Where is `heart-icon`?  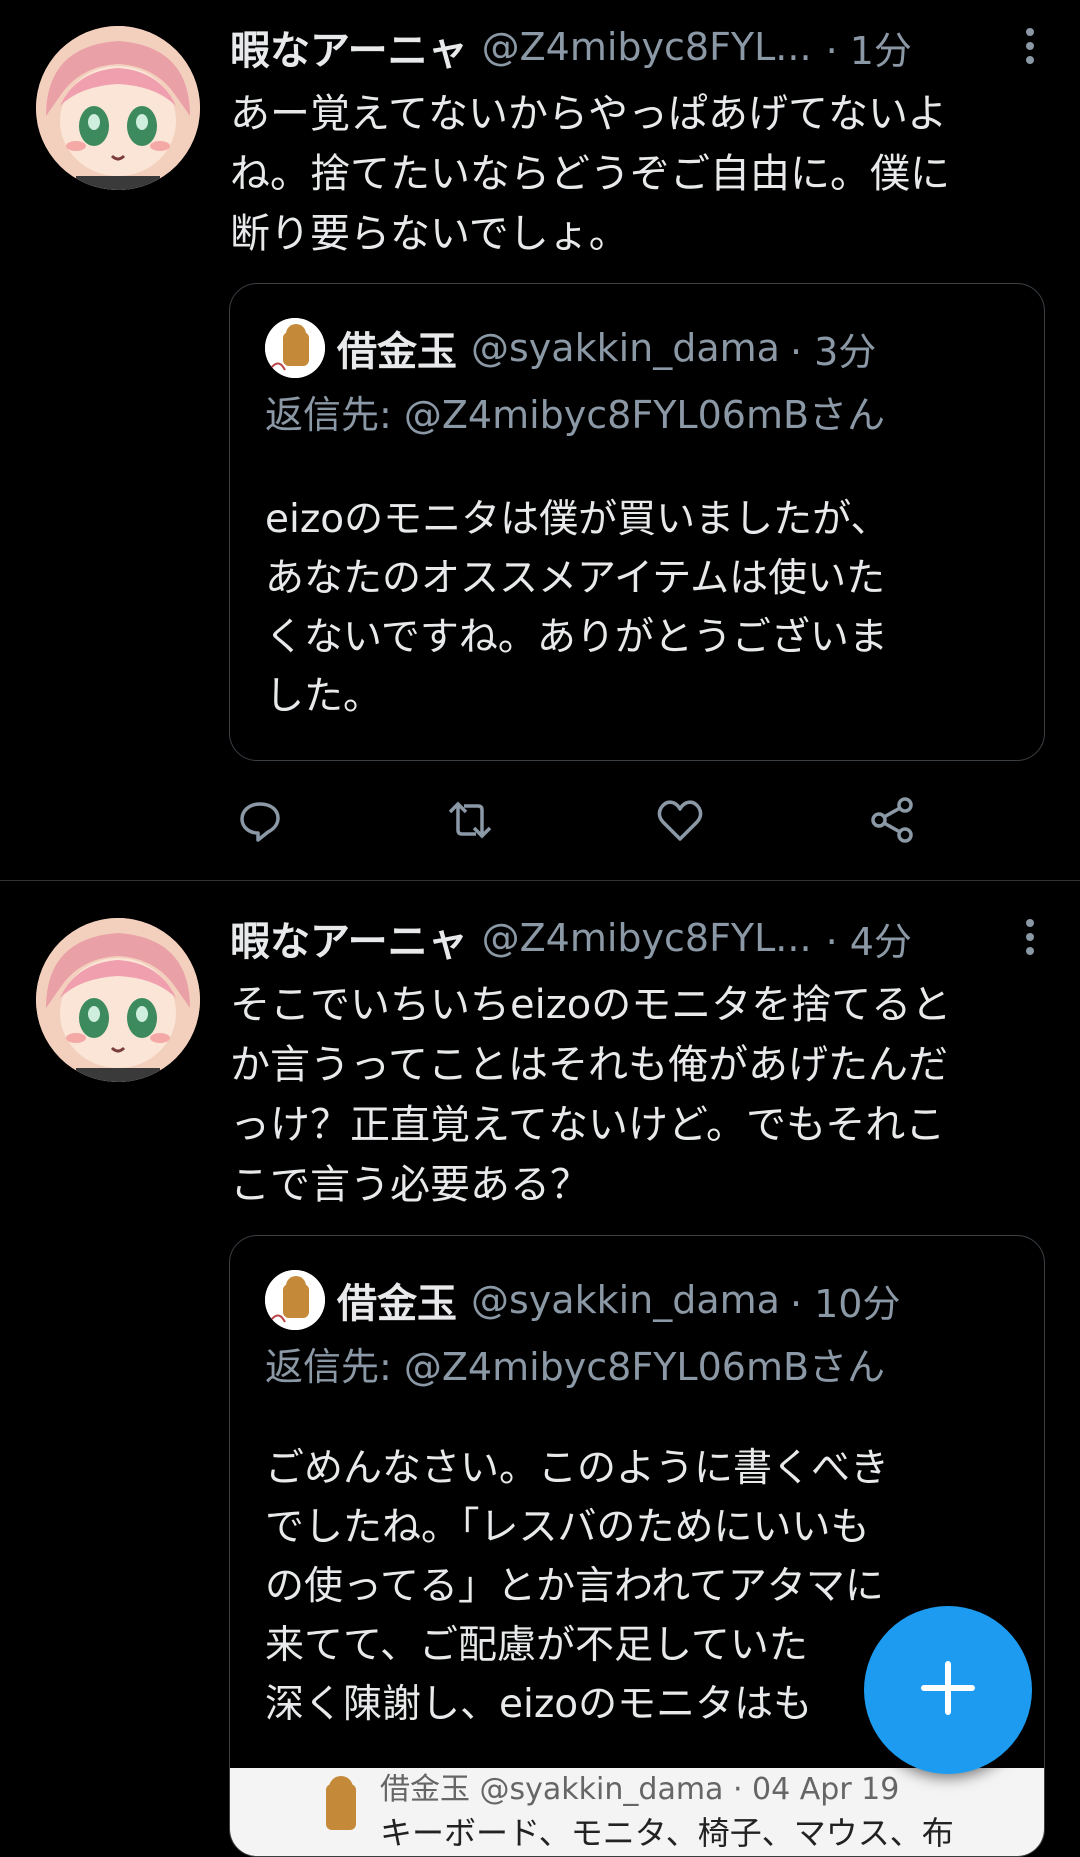
heart-icon is located at coordinates (680, 820).